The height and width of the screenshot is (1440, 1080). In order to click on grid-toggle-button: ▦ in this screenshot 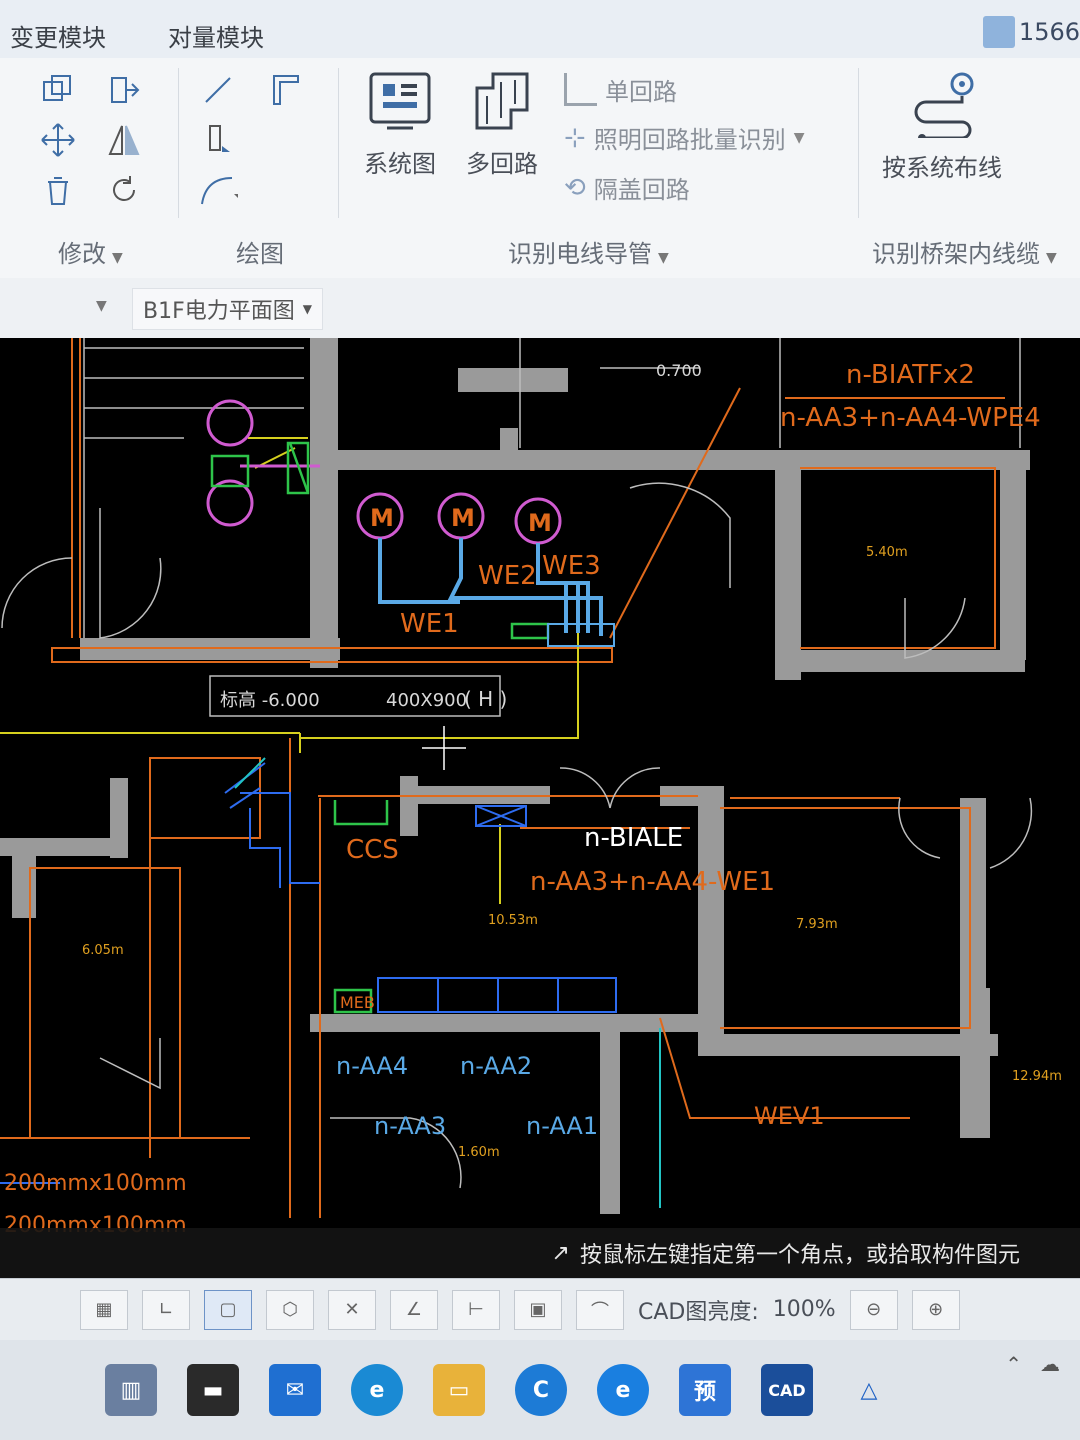, I will do `click(104, 1309)`.